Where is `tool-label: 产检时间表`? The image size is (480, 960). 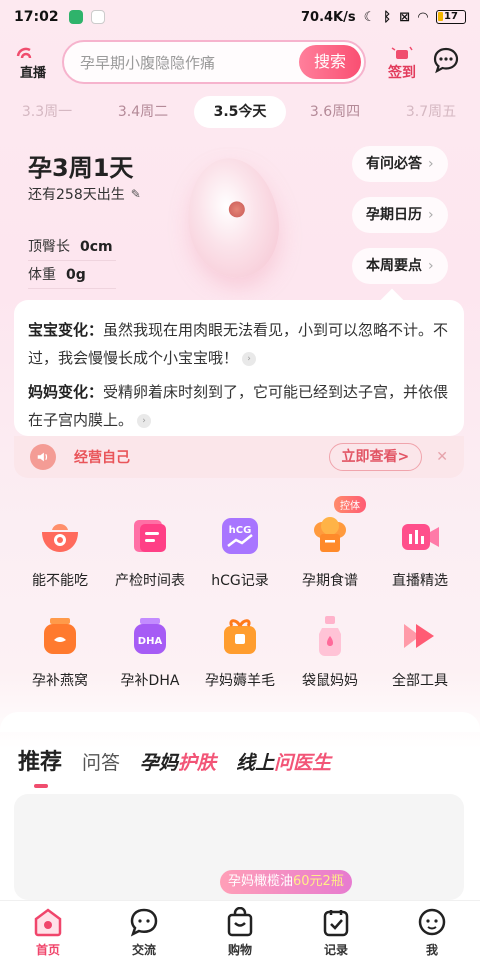 tool-label: 产检时间表 is located at coordinates (150, 581).